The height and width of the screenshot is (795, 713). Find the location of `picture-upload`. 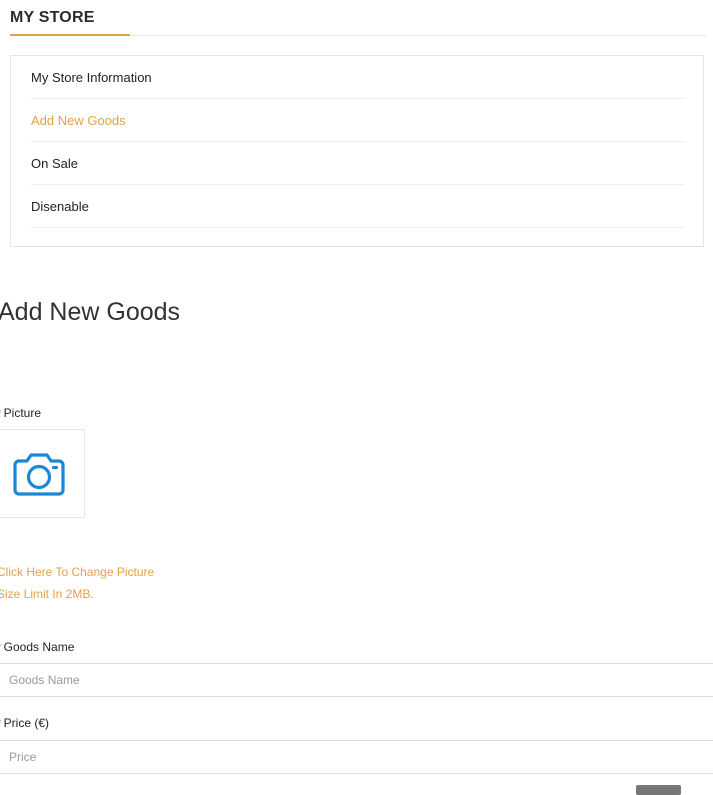

picture-upload is located at coordinates (42, 473).